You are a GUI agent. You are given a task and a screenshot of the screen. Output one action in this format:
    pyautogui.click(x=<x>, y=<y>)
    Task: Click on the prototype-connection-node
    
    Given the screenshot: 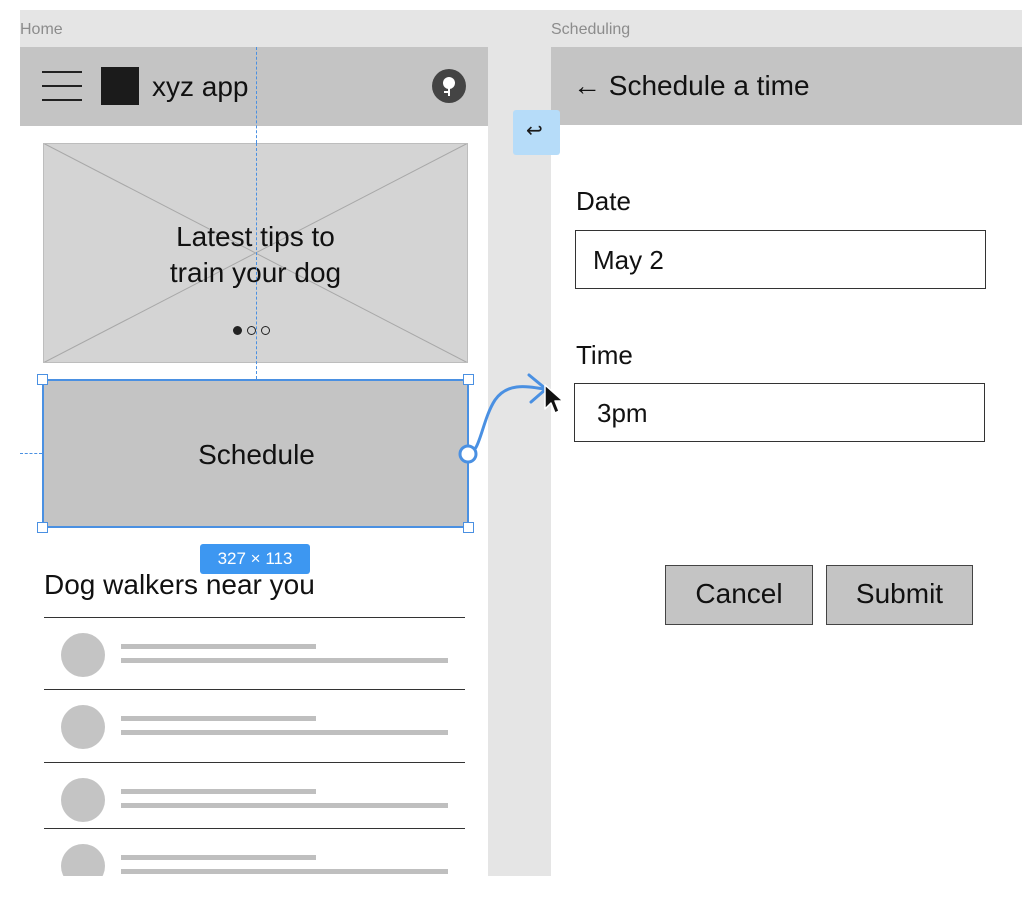 What is the action you would take?
    pyautogui.click(x=468, y=454)
    